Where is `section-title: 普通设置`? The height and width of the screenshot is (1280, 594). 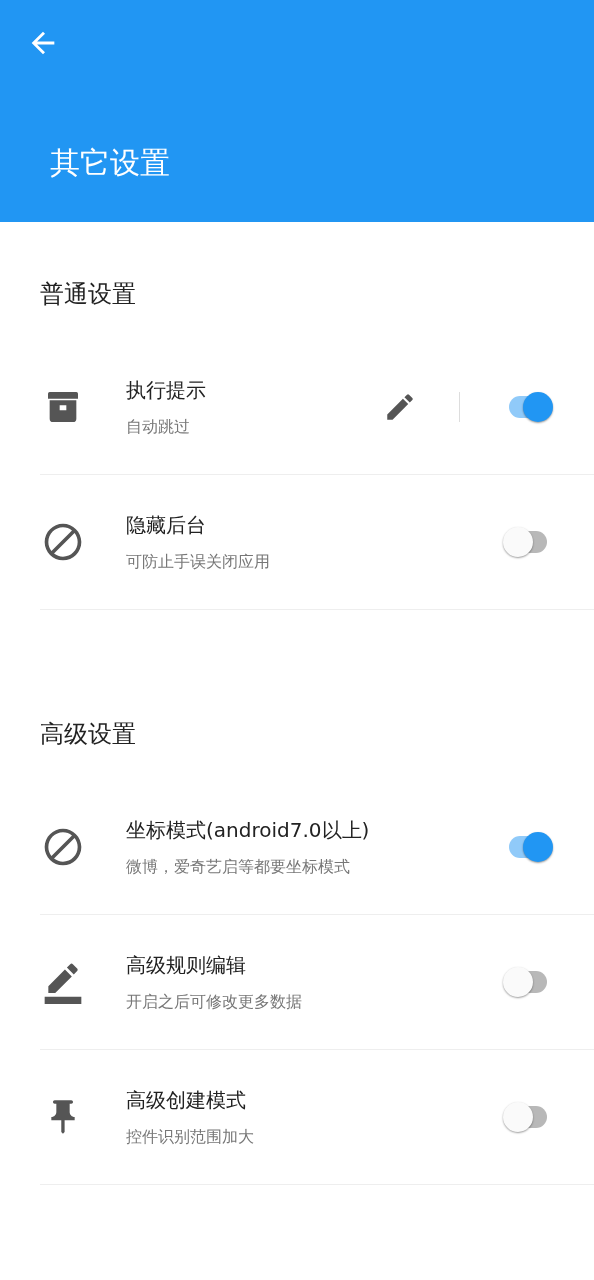
section-title: 普通设置 is located at coordinates (88, 294).